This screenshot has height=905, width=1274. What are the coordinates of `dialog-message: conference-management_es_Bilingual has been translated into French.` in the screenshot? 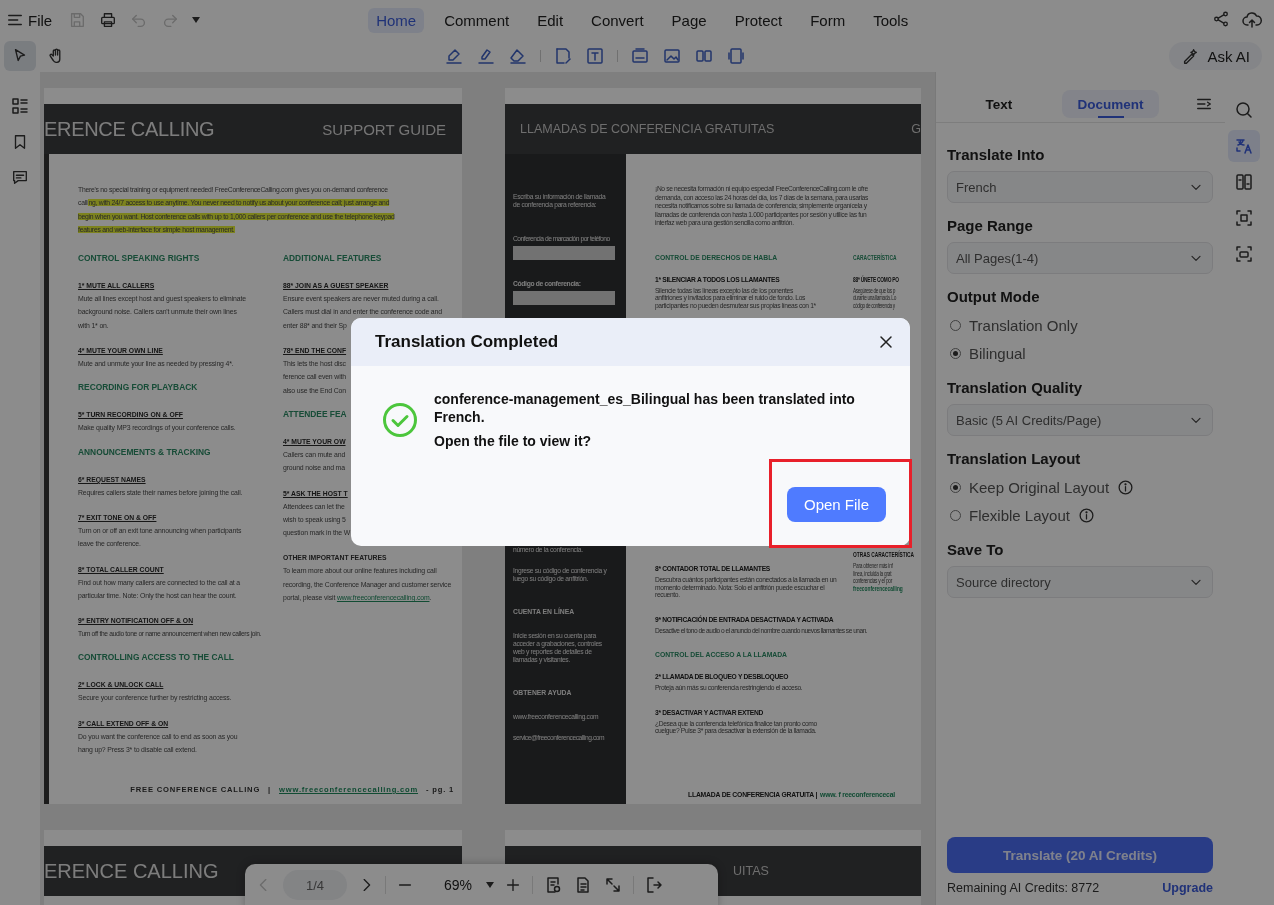 It's located at (645, 408).